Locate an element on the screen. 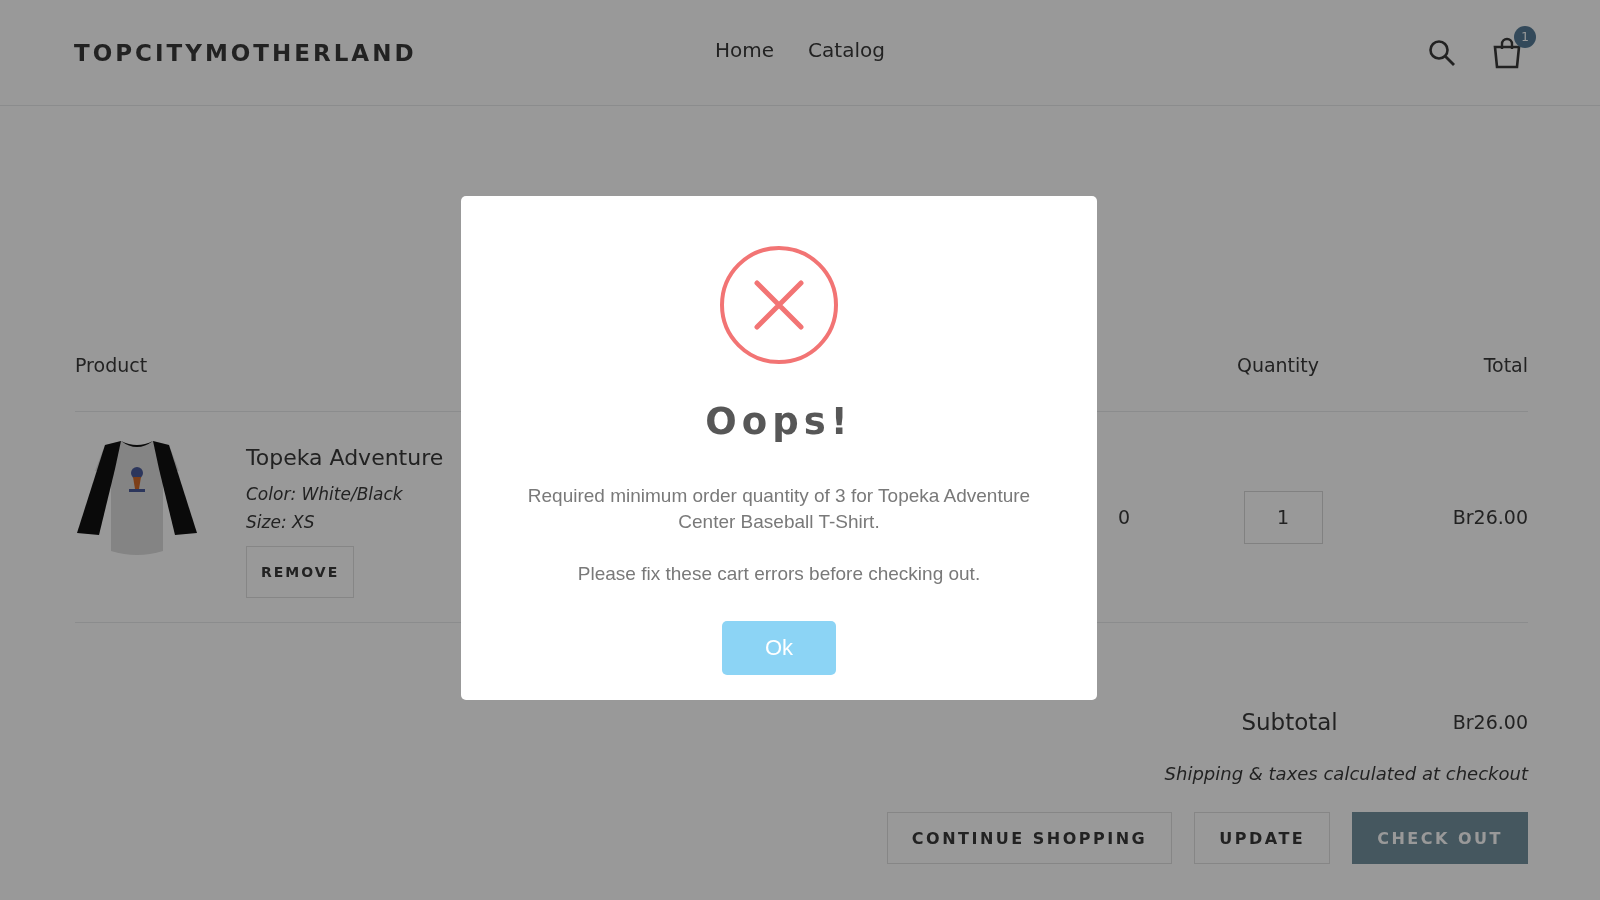  remove-button: REMOVE is located at coordinates (300, 572).